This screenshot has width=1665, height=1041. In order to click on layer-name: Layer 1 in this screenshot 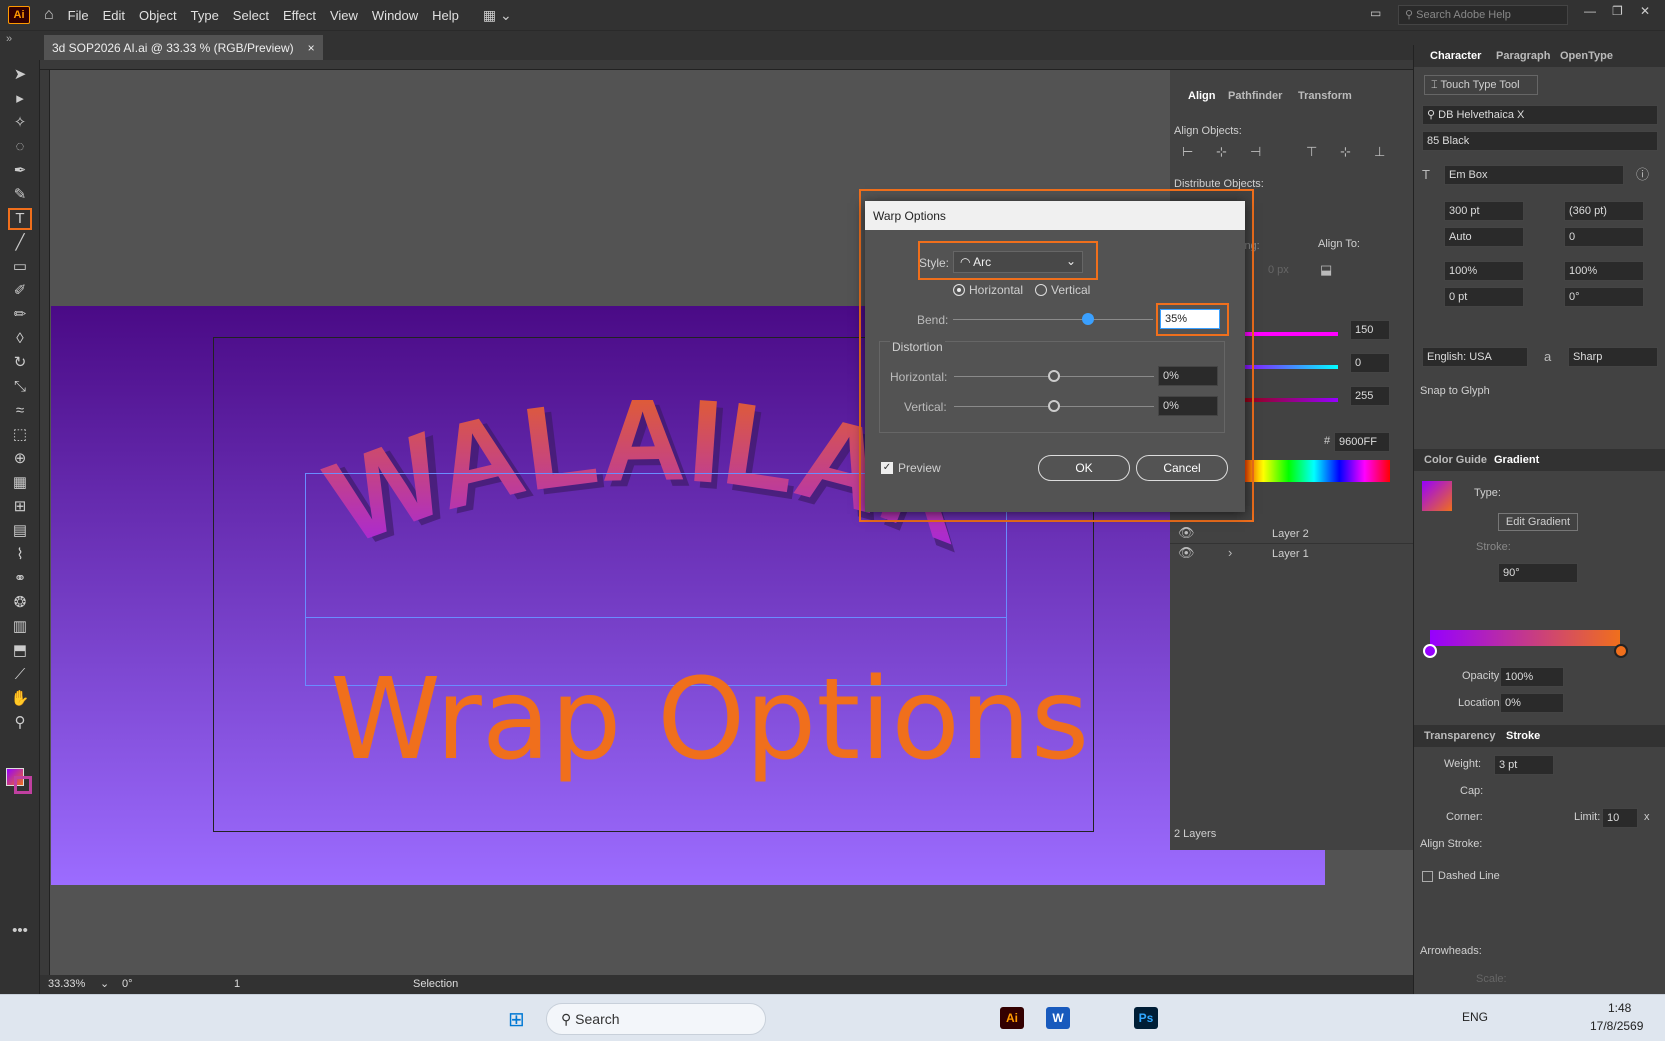, I will do `click(1290, 554)`.